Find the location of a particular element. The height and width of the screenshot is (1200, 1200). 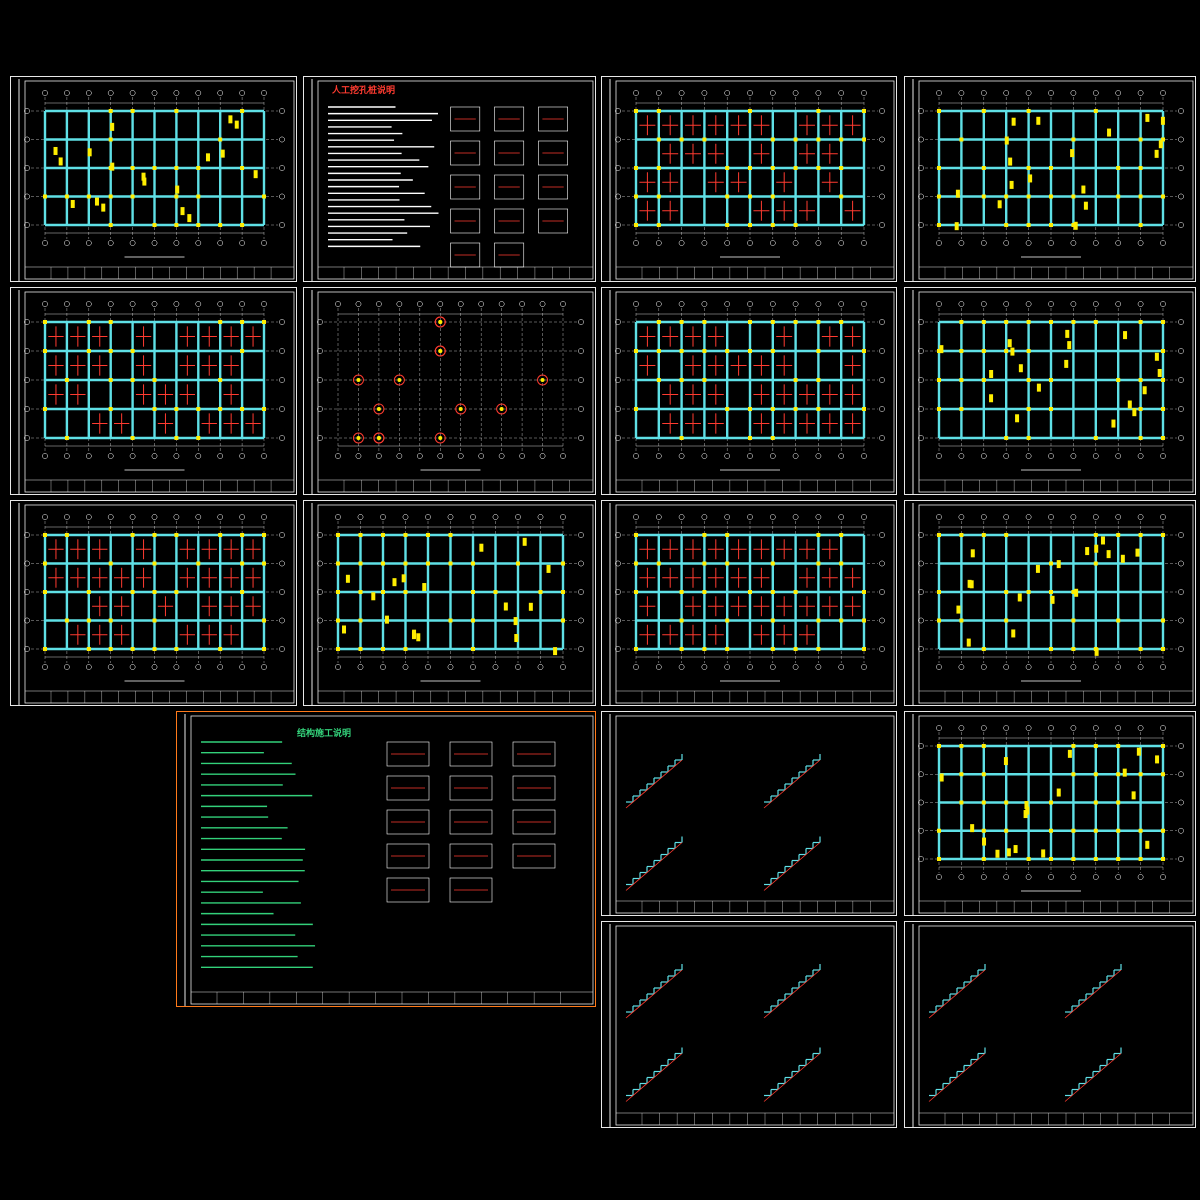

sheet-general-notes: 结构施工说明 is located at coordinates (386, 859).